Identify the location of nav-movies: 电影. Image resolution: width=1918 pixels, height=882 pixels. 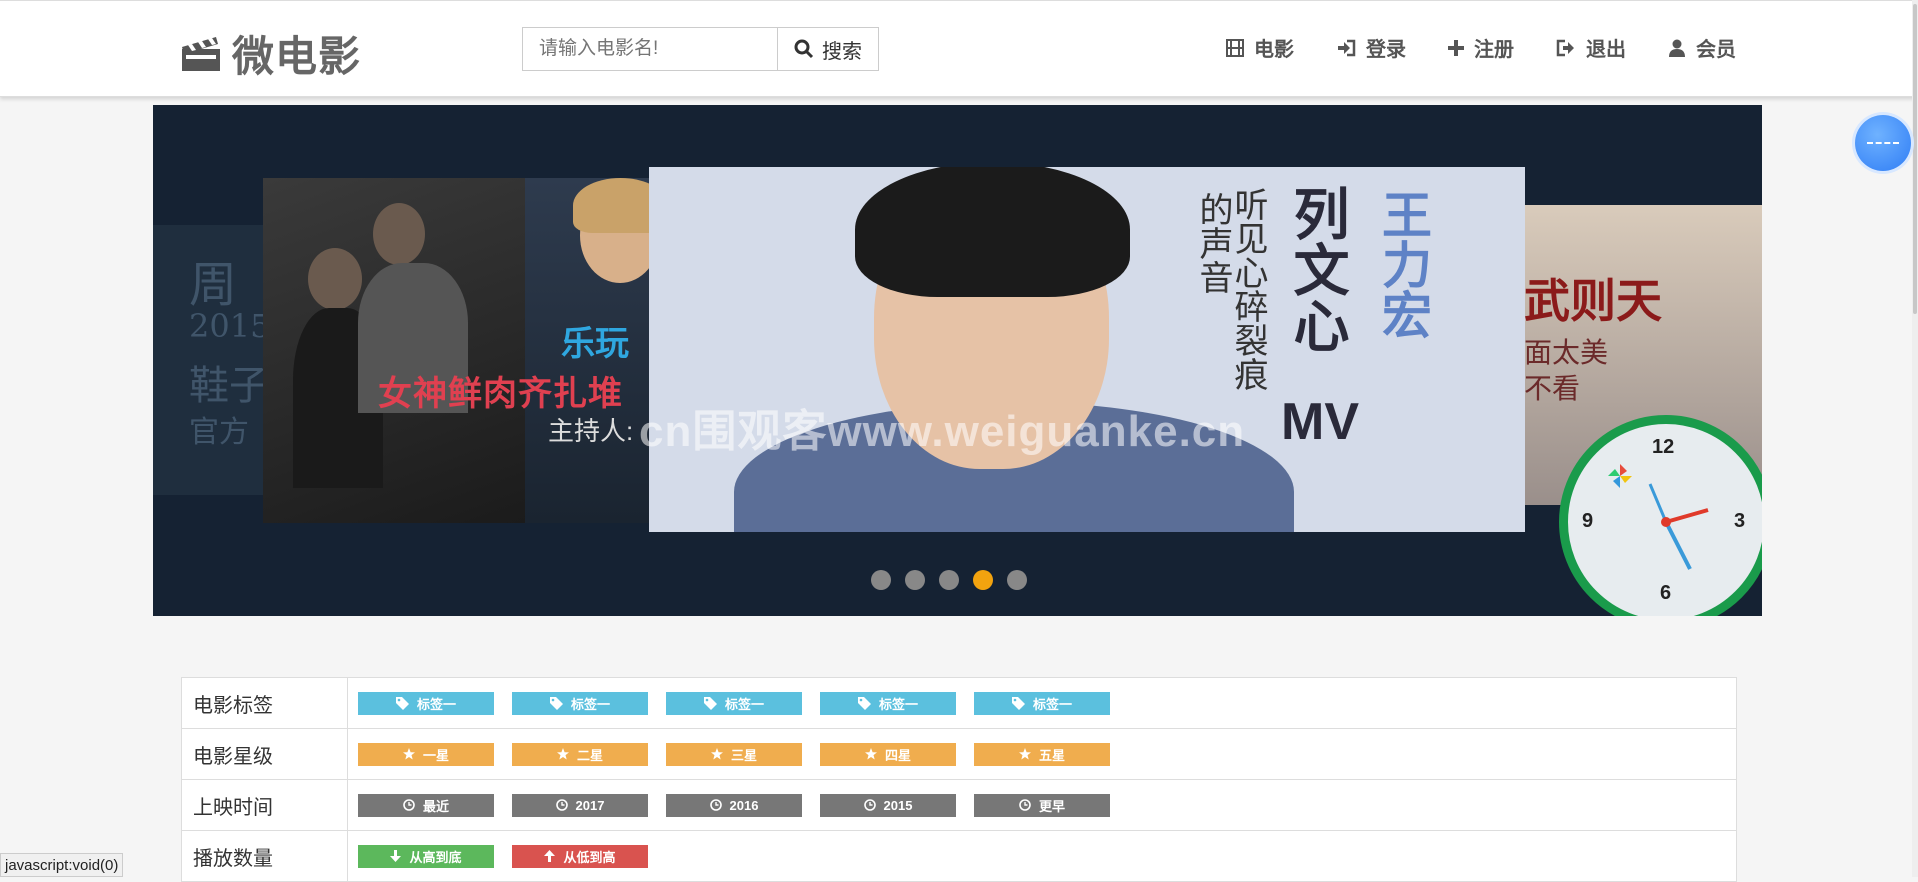
(1260, 47).